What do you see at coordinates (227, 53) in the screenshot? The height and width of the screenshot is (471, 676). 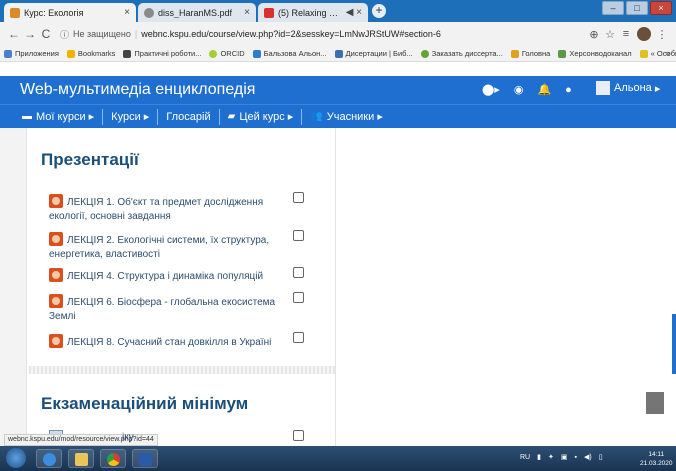 I see `bookmark-item: ORCID` at bounding box center [227, 53].